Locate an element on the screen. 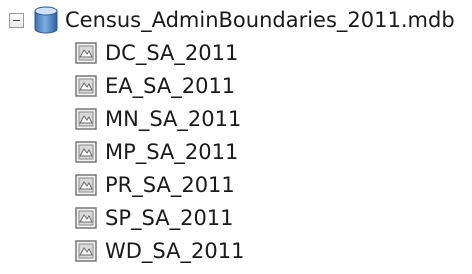 The height and width of the screenshot is (274, 472). feature-class-label: EA_SA_2011 is located at coordinates (170, 86).